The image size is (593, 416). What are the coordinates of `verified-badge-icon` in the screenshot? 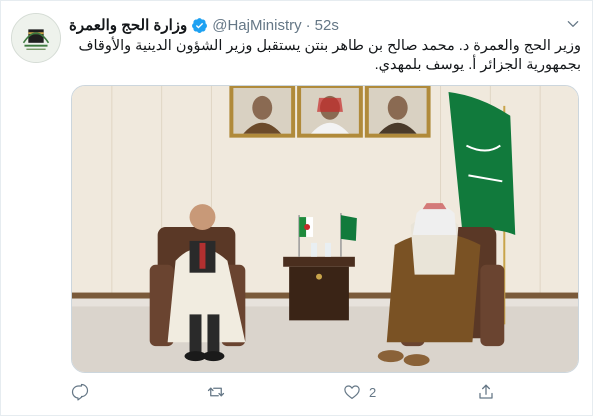 It's located at (200, 25).